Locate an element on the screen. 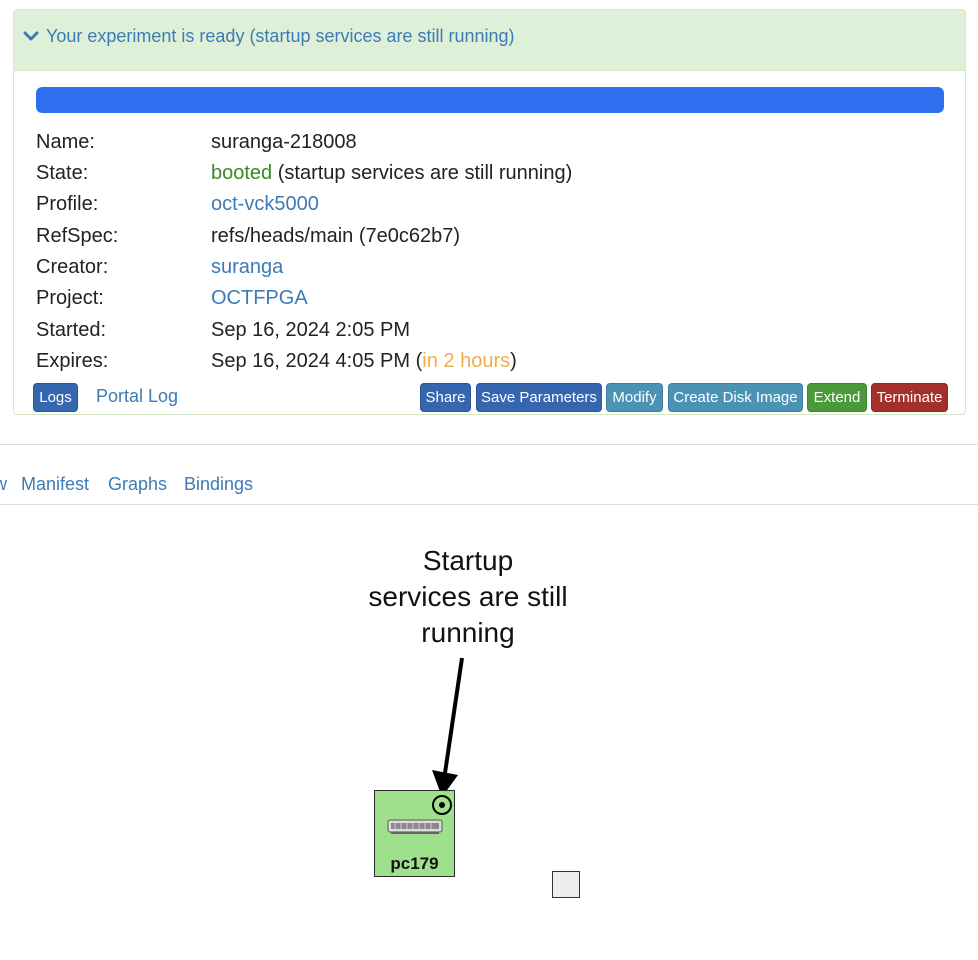 The image size is (978, 960). extend-button: Extend is located at coordinates (837, 397).